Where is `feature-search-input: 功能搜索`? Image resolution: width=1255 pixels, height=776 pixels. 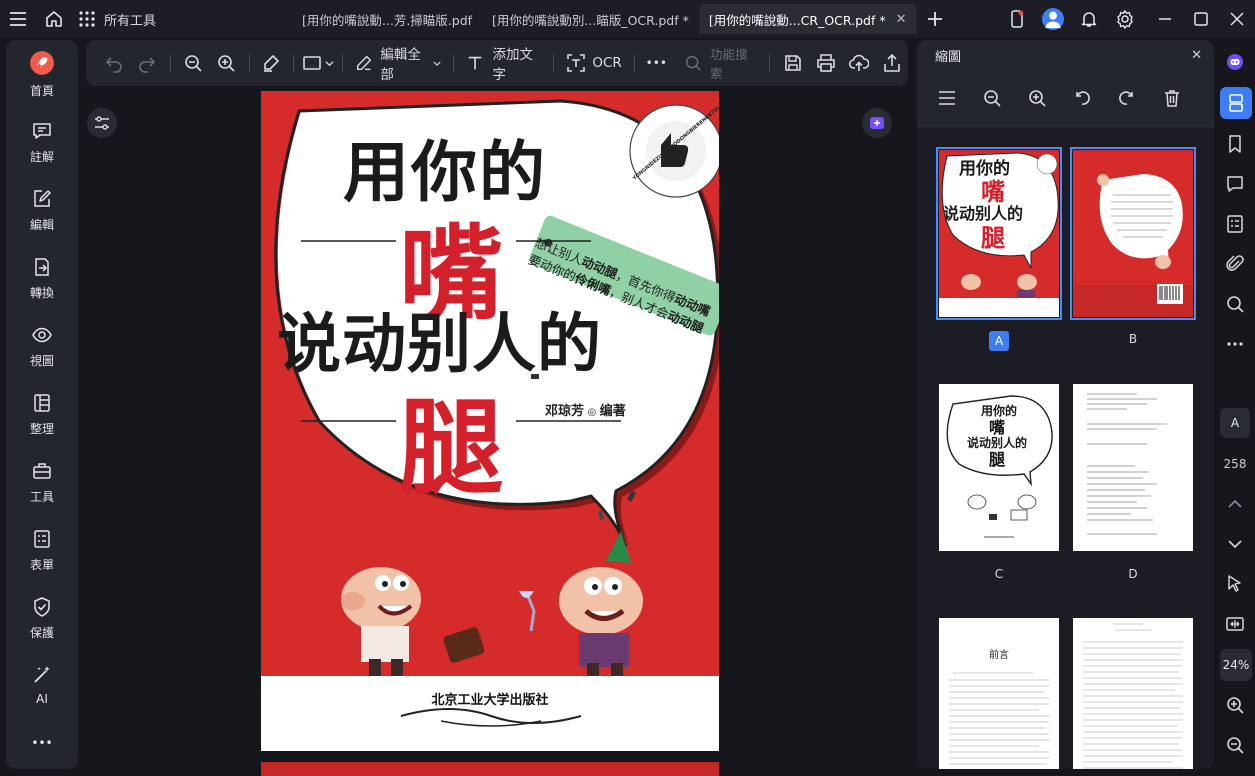
feature-search-input: 功能搜索 is located at coordinates (717, 63).